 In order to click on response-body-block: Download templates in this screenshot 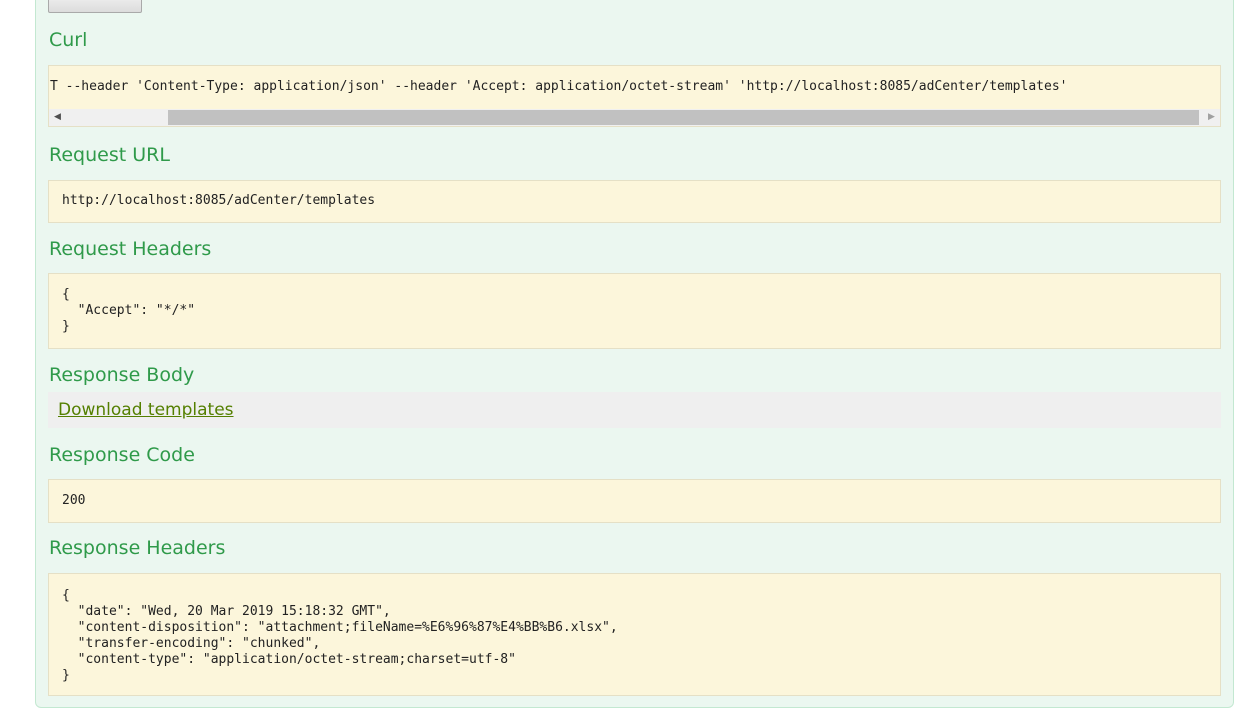, I will do `click(634, 410)`.